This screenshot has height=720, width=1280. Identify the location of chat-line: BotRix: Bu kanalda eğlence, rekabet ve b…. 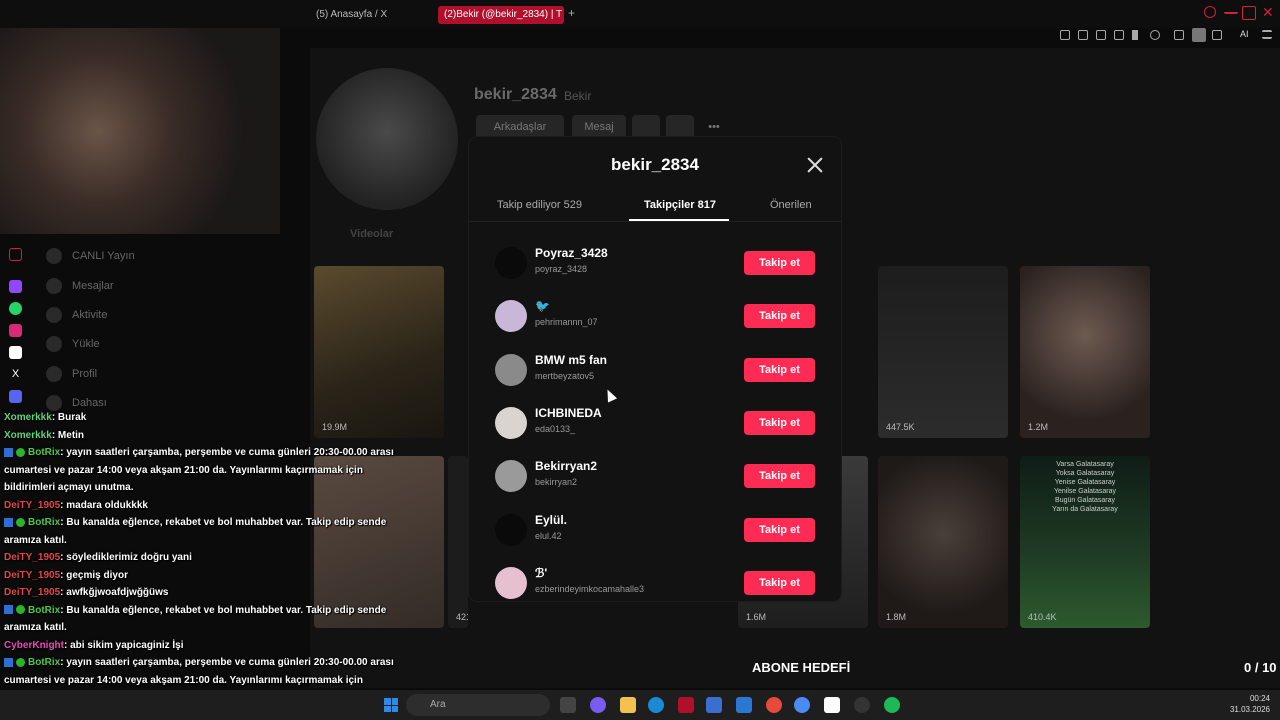
(195, 611).